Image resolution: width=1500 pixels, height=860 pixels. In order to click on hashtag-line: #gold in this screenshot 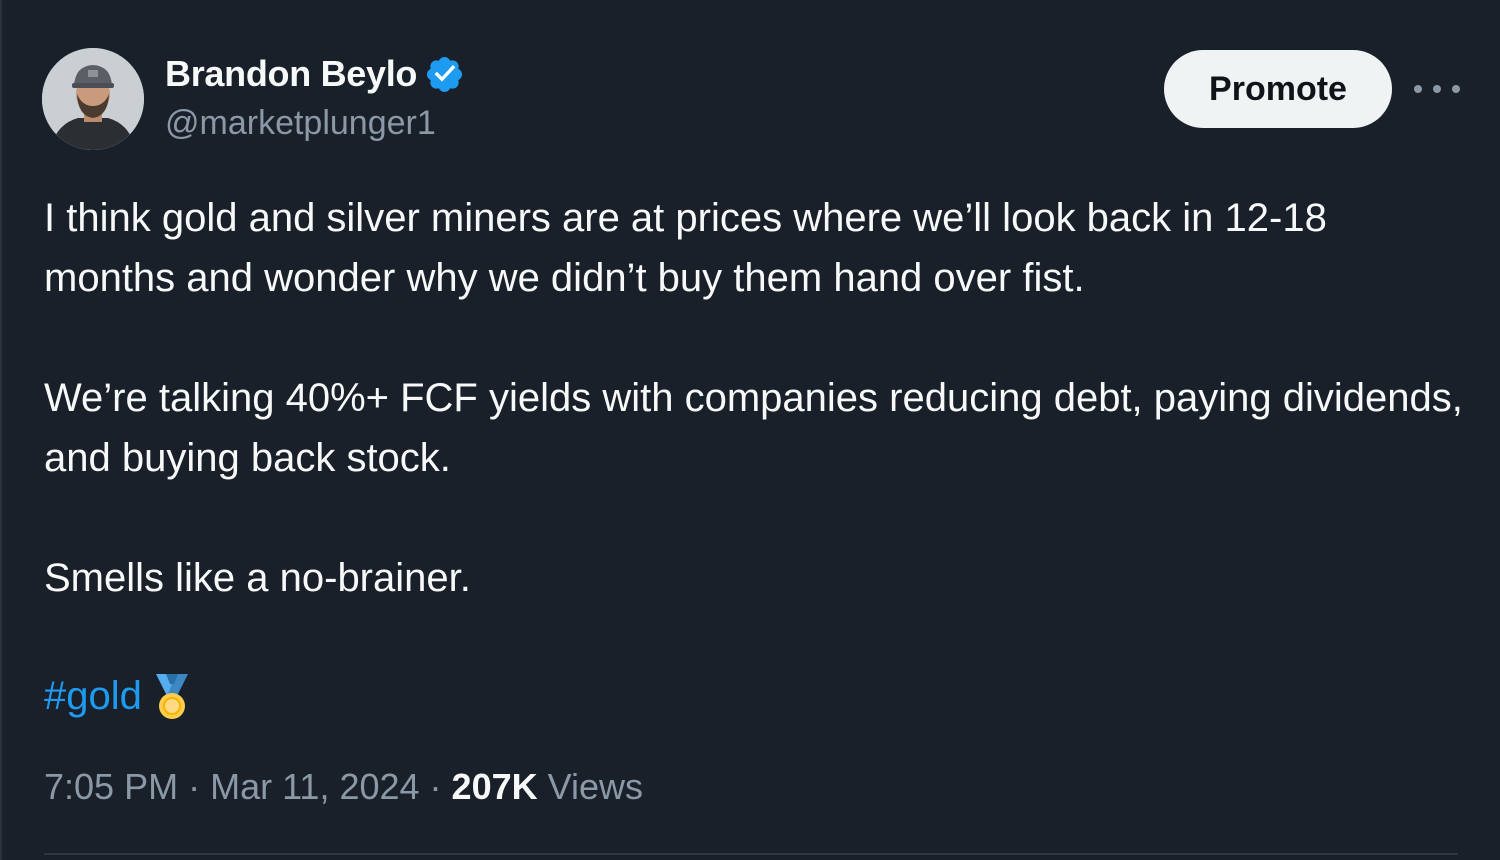, I will do `click(121, 696)`.